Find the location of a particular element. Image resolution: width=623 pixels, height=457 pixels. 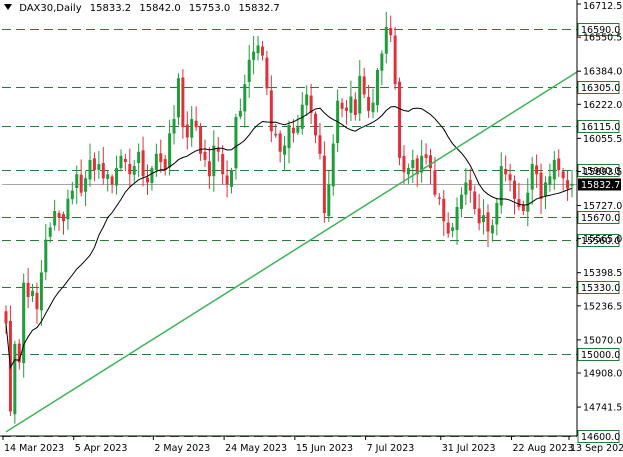

y-tick-label: 16384.0 is located at coordinates (602, 72).